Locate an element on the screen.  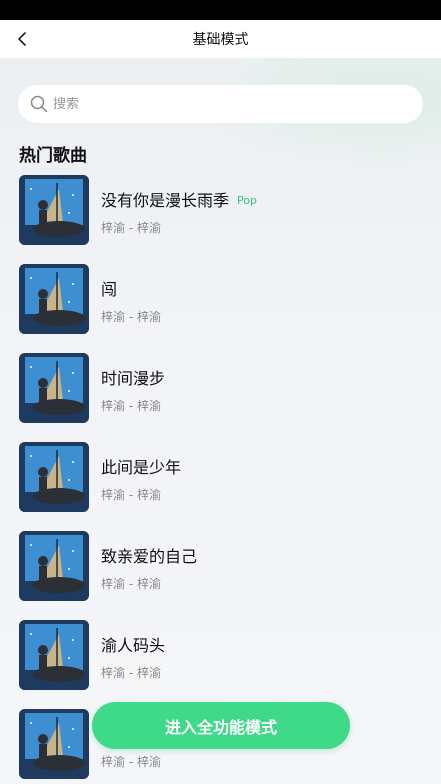
song-row: 闯 梓渝 - 梓渝 is located at coordinates (220, 308).